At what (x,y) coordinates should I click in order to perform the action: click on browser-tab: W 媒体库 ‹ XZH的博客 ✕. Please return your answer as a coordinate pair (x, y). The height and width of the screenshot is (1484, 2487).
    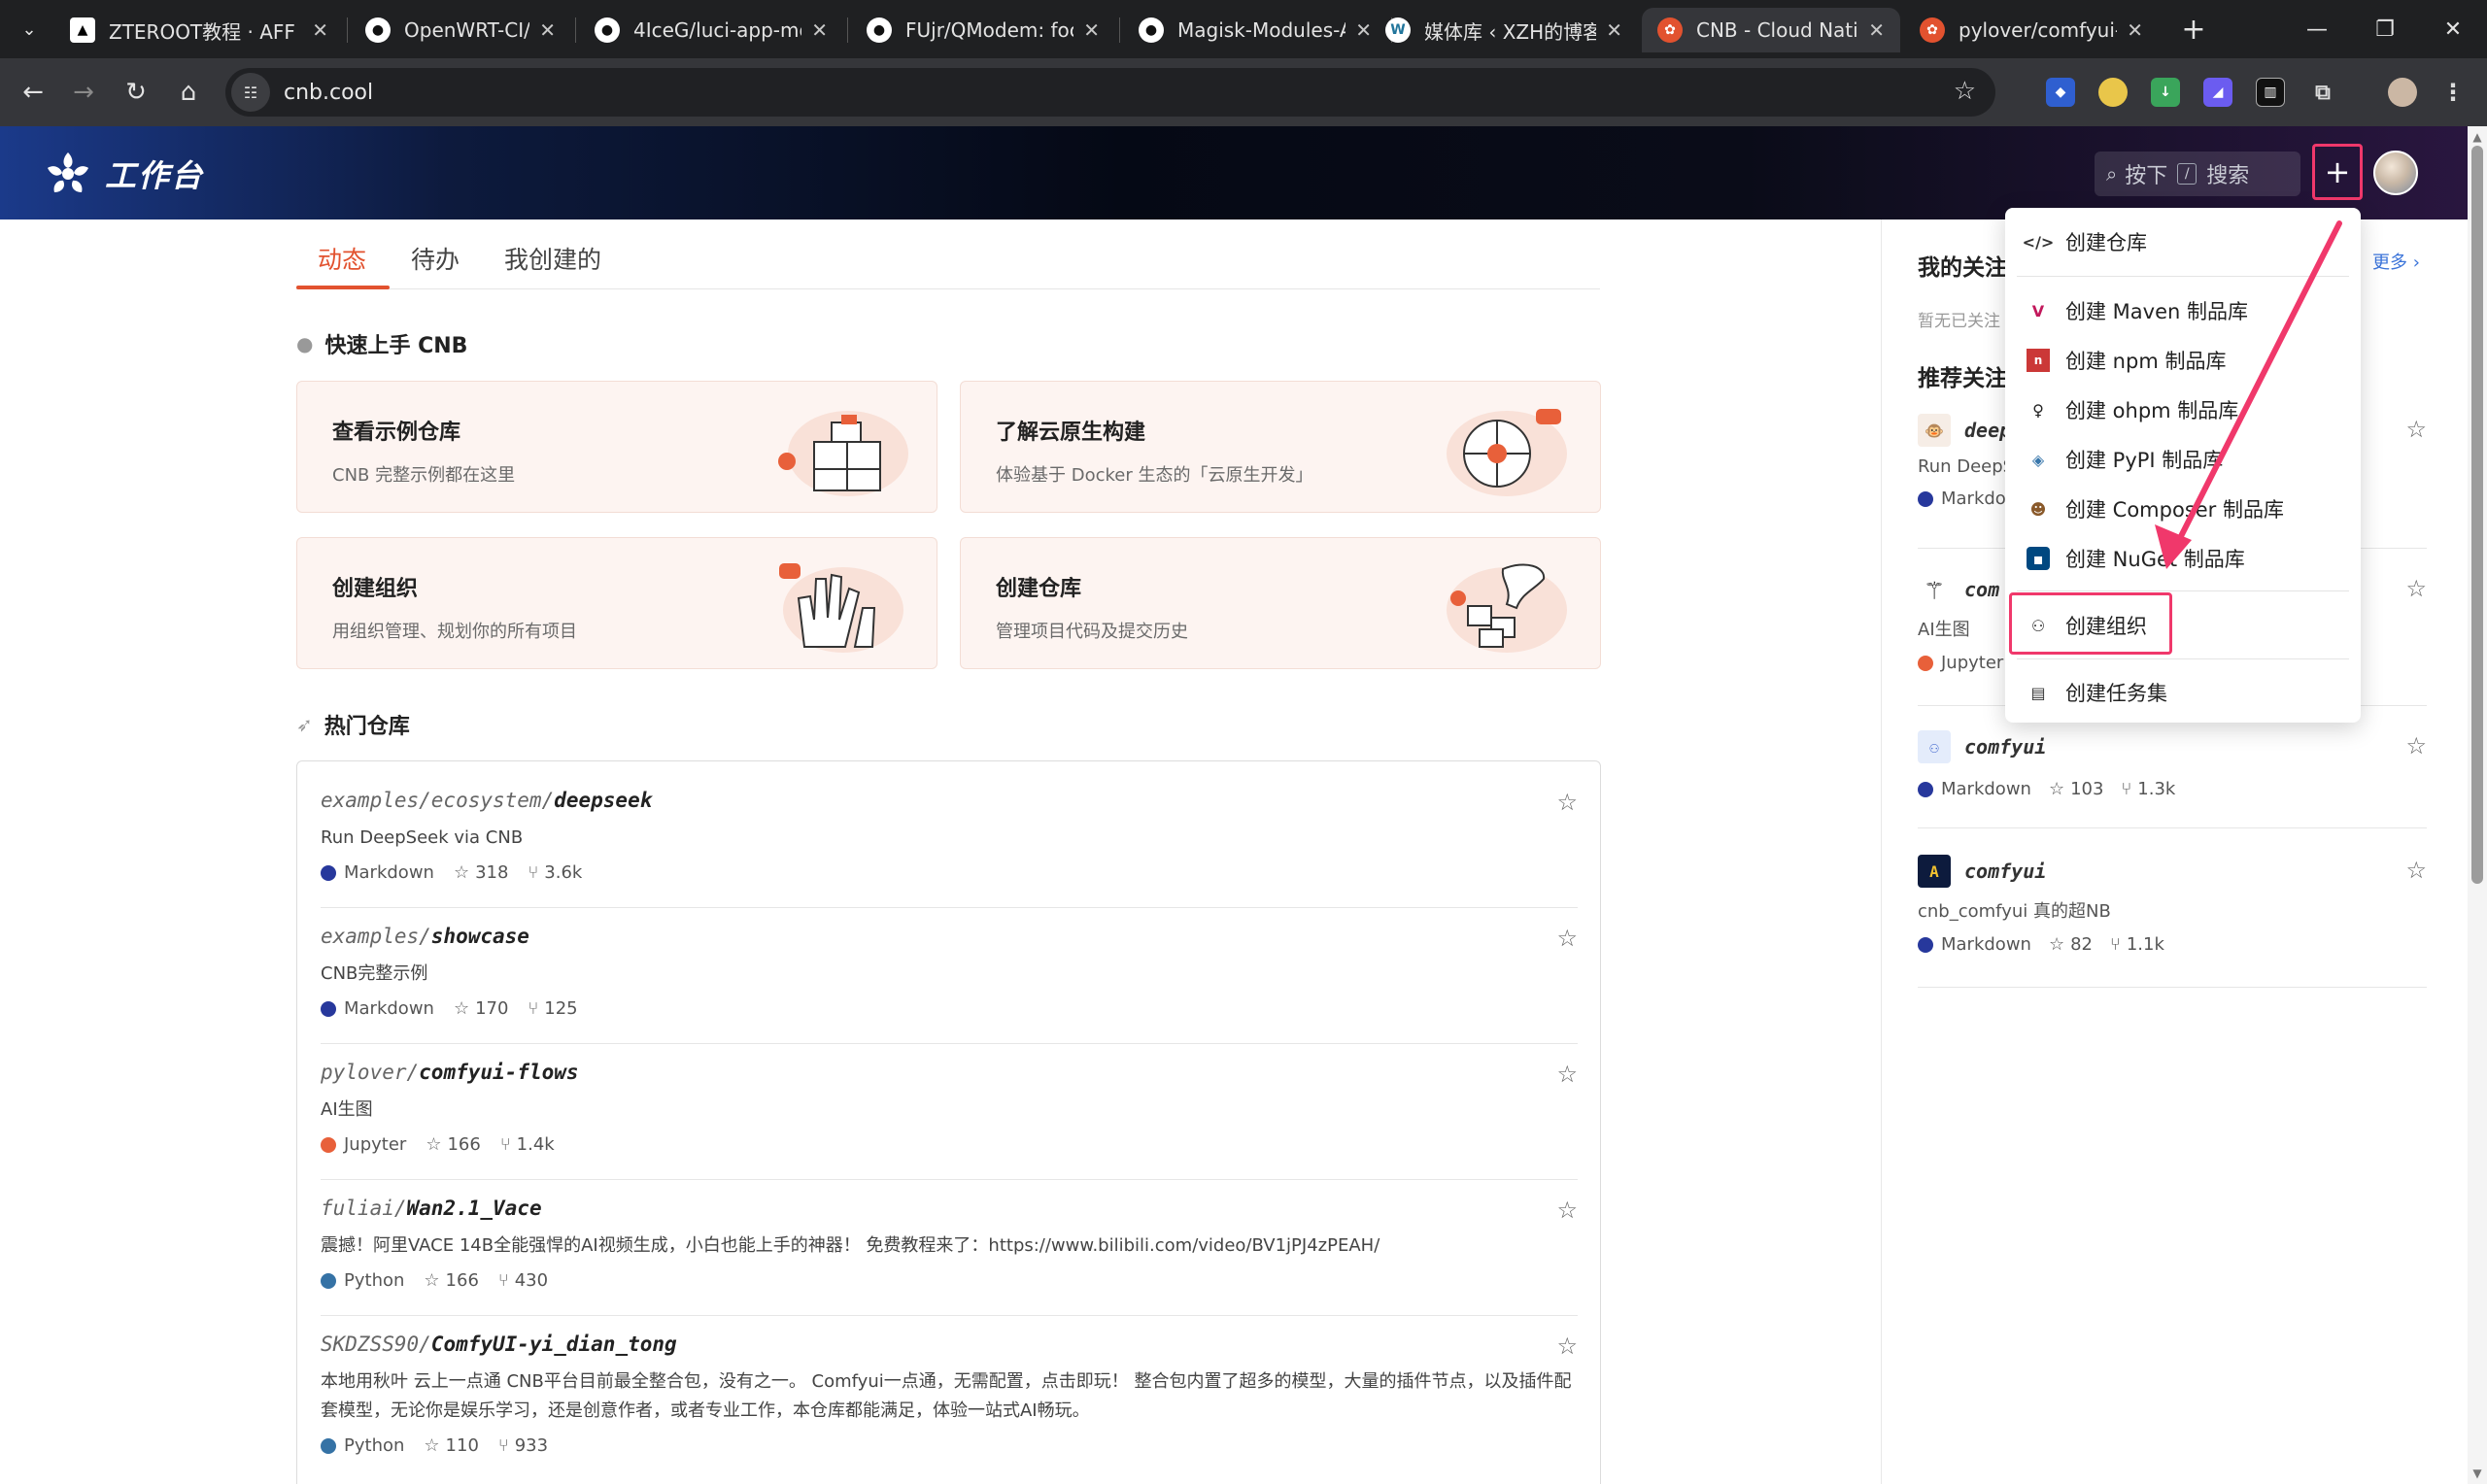
    Looking at the image, I should click on (1504, 30).